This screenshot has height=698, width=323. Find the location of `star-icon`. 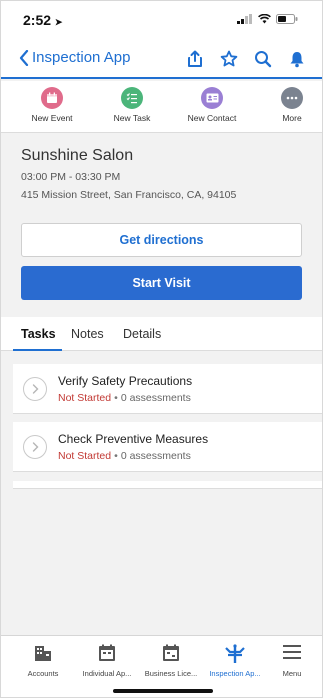

star-icon is located at coordinates (229, 59).